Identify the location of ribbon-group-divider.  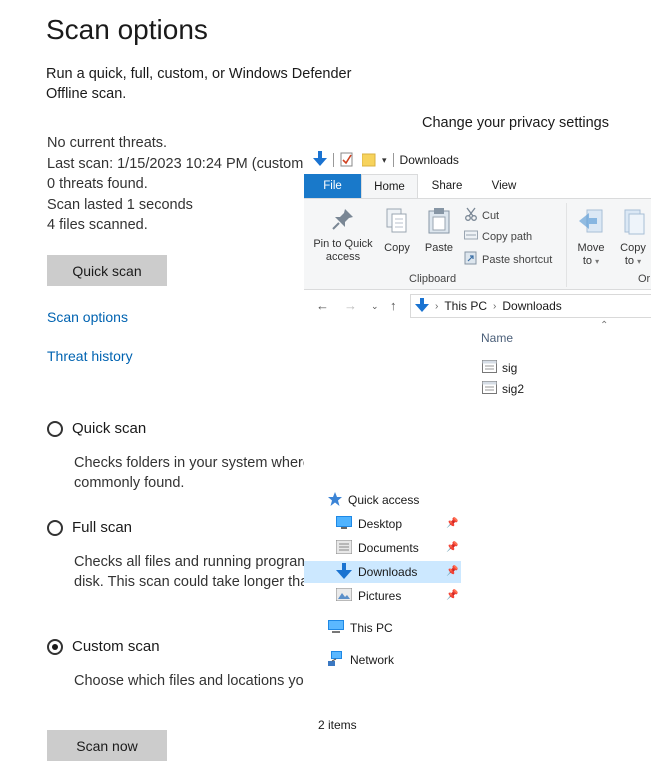
(566, 245).